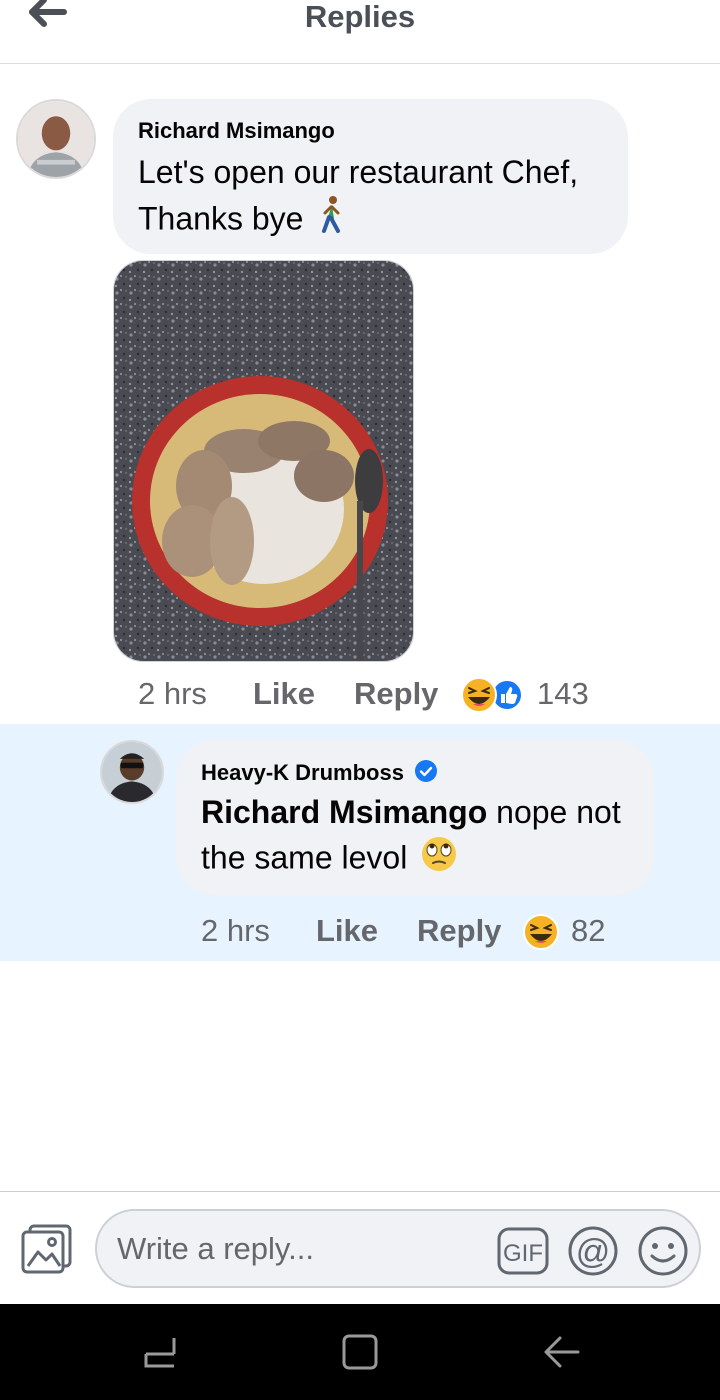 The image size is (720, 1400). I want to click on header: Replies, so click(360, 32).